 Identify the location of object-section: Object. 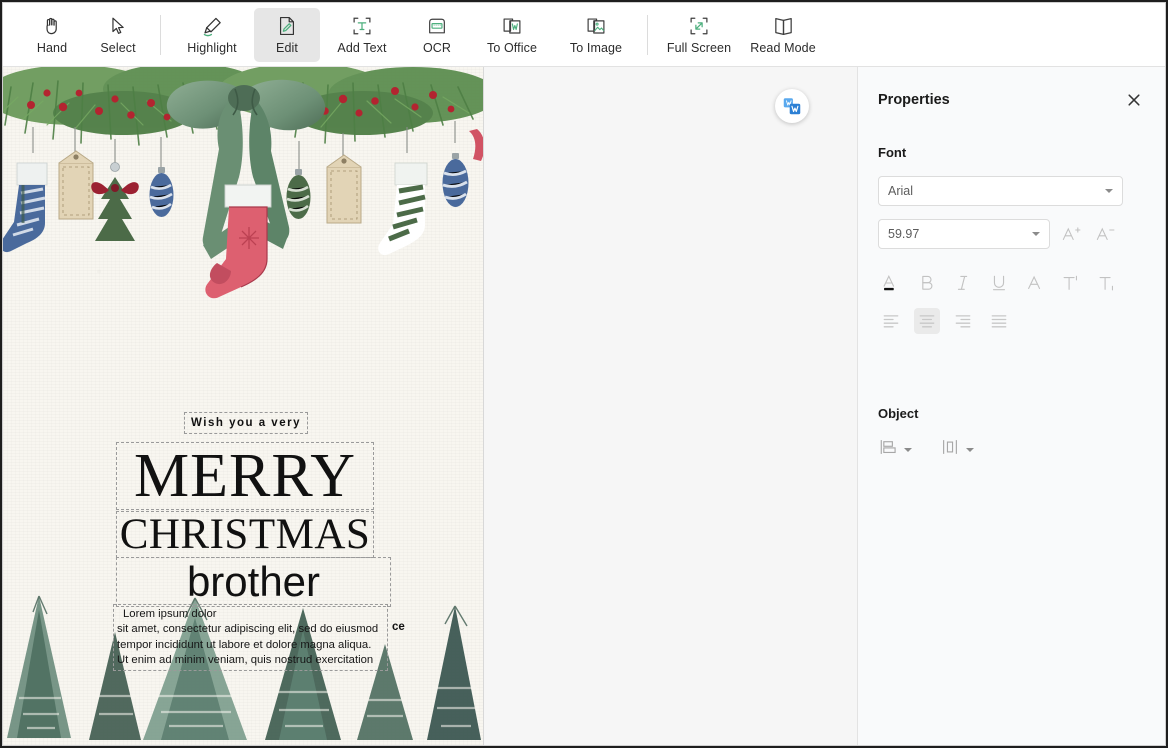
(1011, 434).